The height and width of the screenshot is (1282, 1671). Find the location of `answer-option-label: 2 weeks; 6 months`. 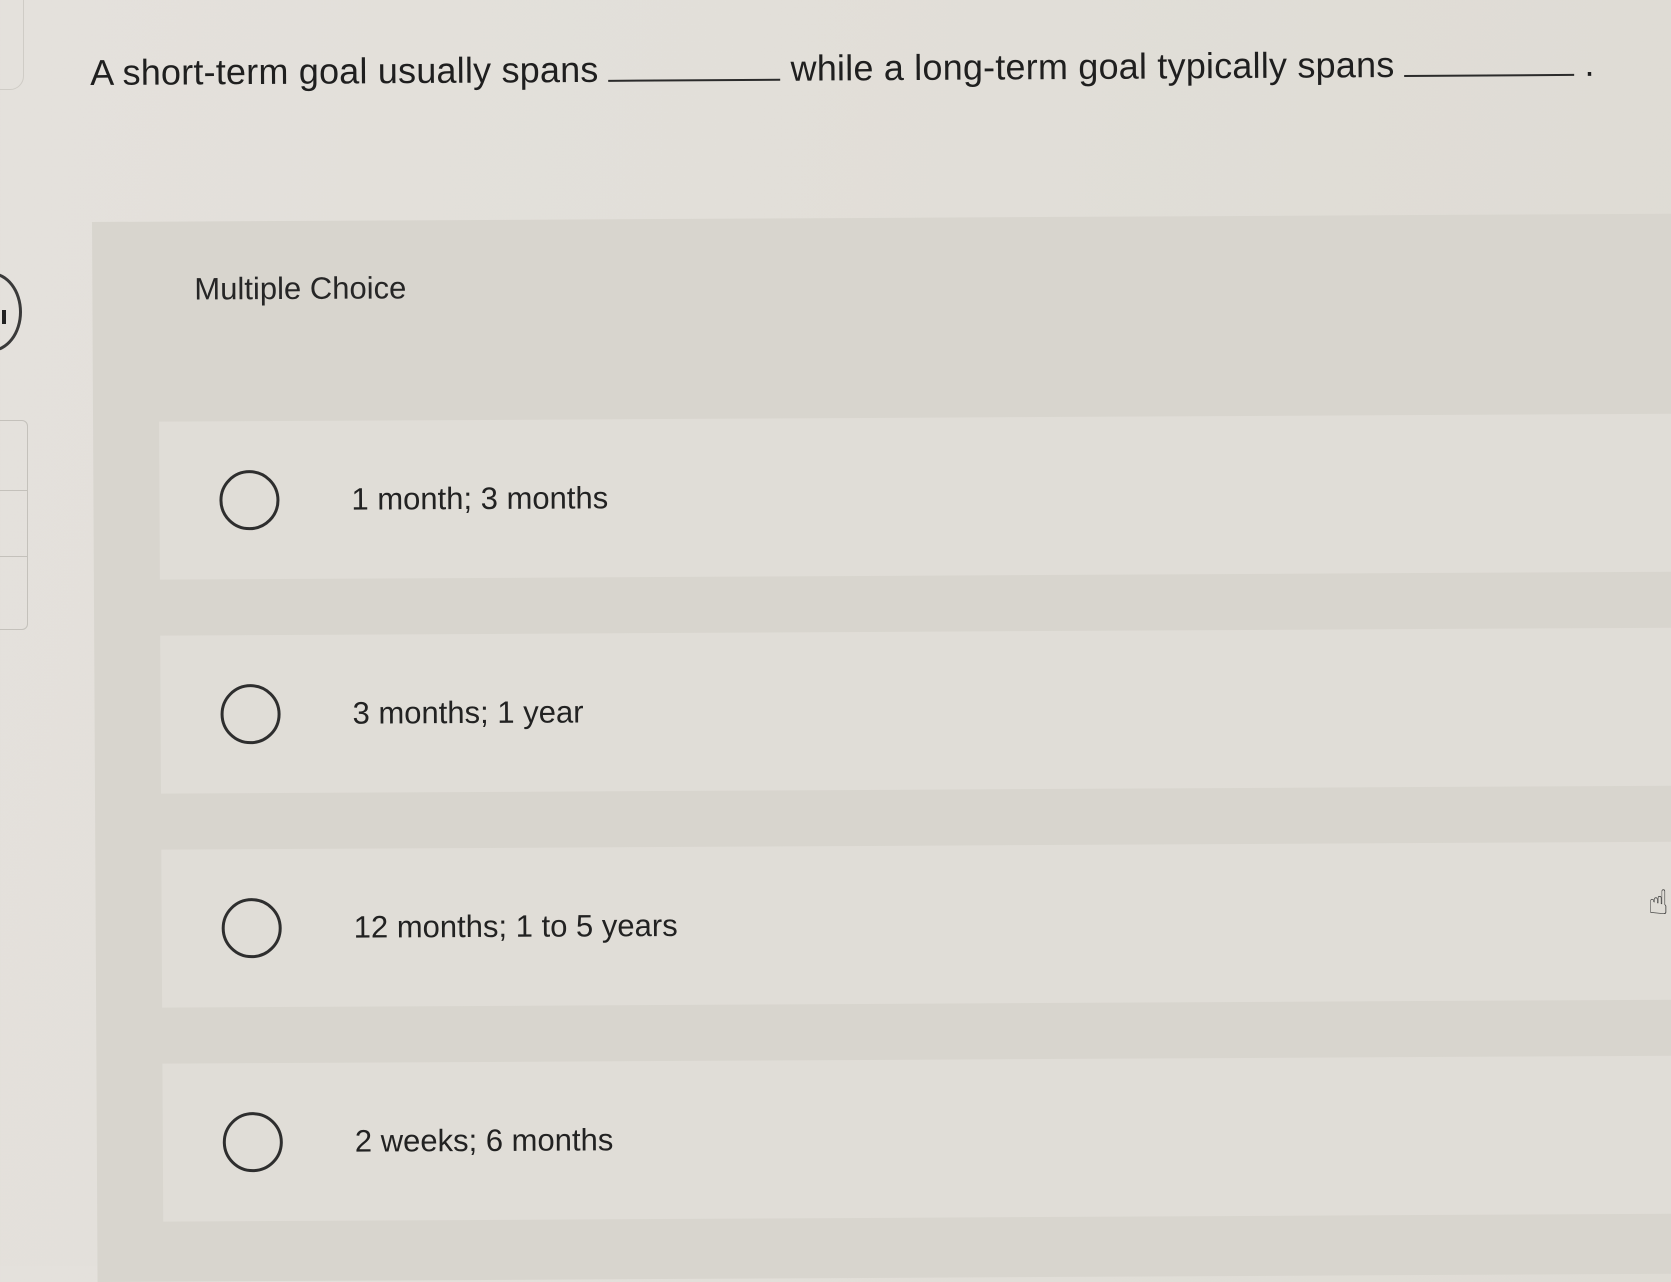

answer-option-label: 2 weeks; 6 months is located at coordinates (484, 1140).